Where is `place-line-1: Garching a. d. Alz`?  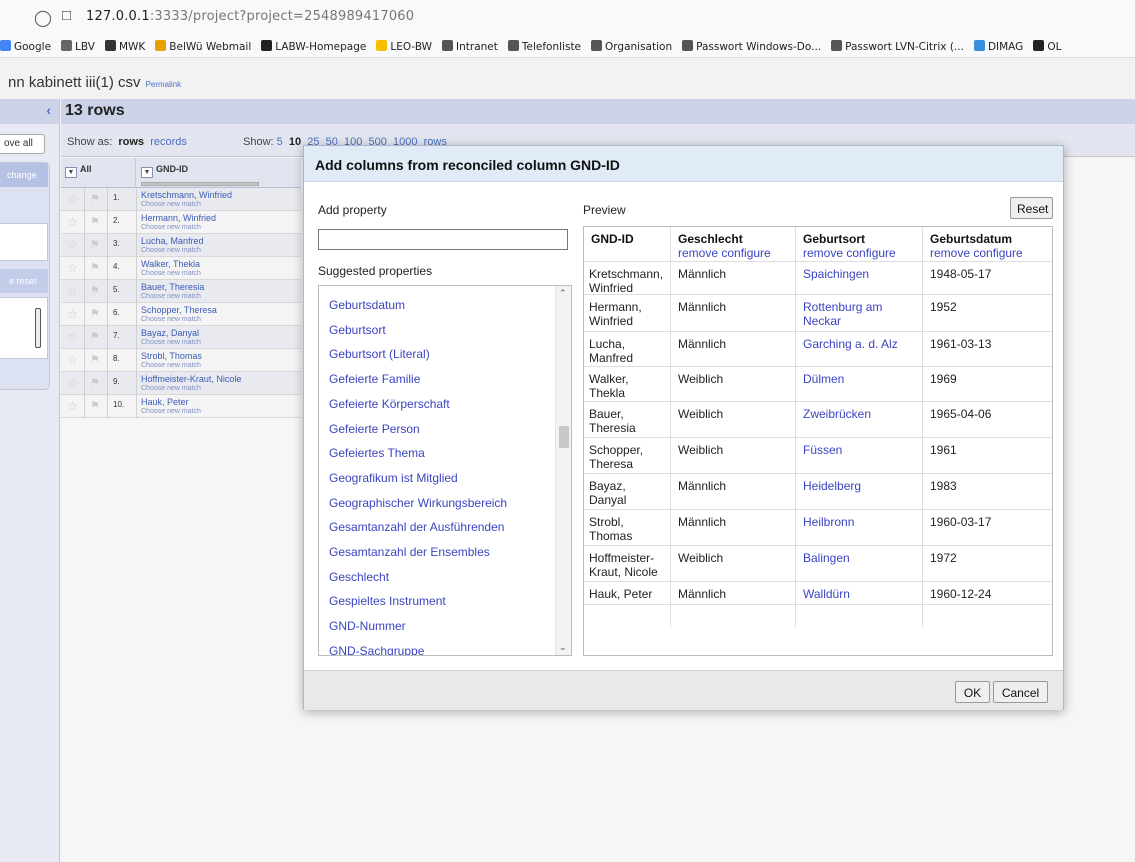 place-line-1: Garching a. d. Alz is located at coordinates (850, 344).